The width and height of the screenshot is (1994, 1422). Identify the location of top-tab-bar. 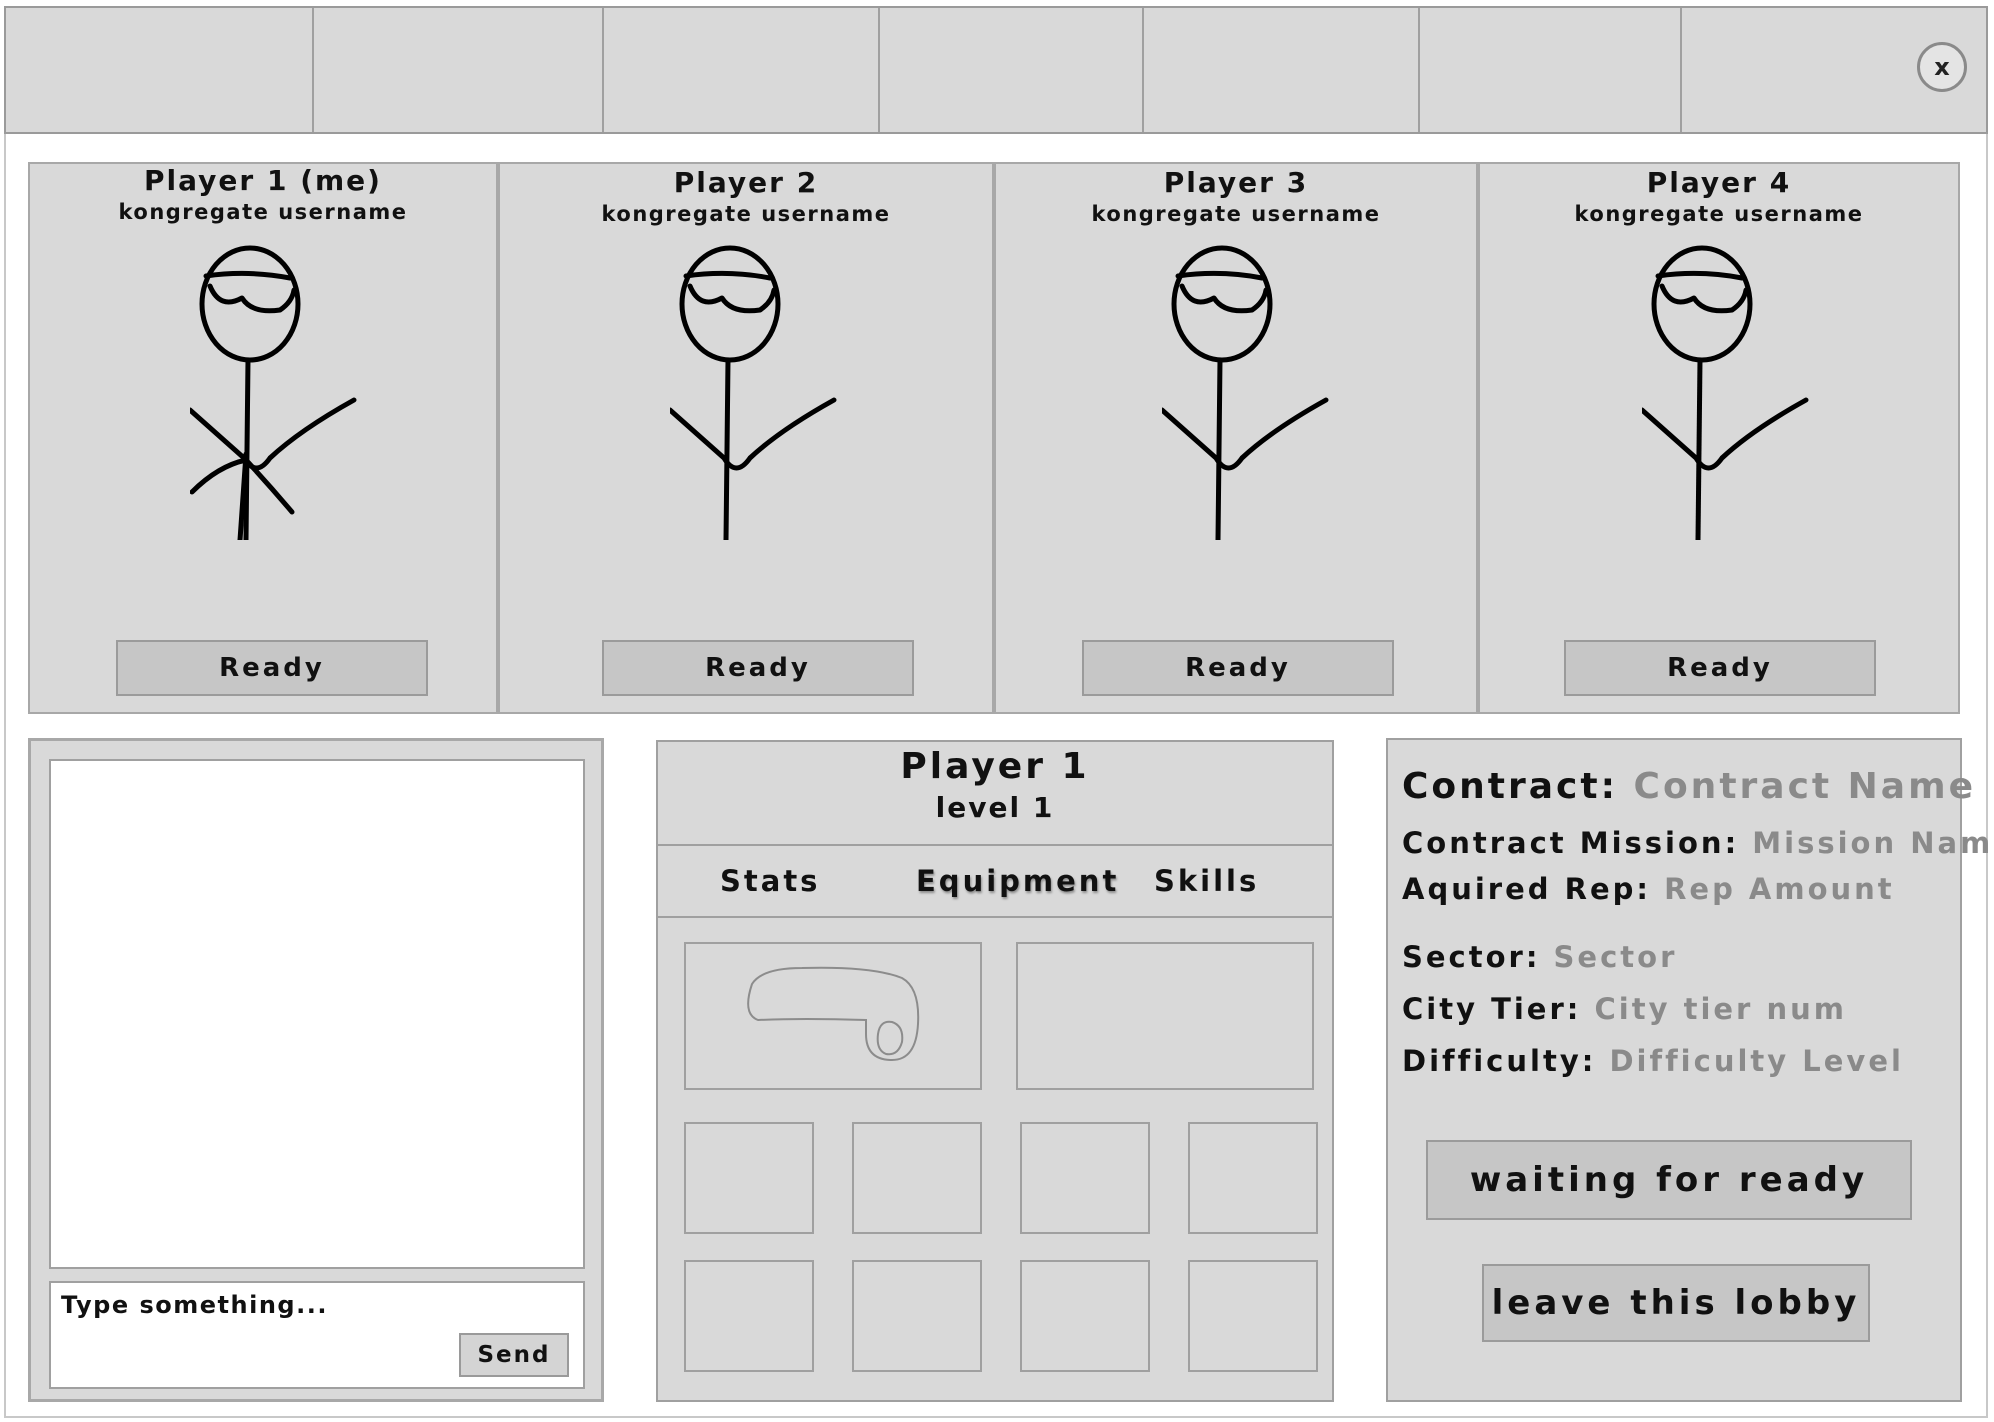
(996, 70).